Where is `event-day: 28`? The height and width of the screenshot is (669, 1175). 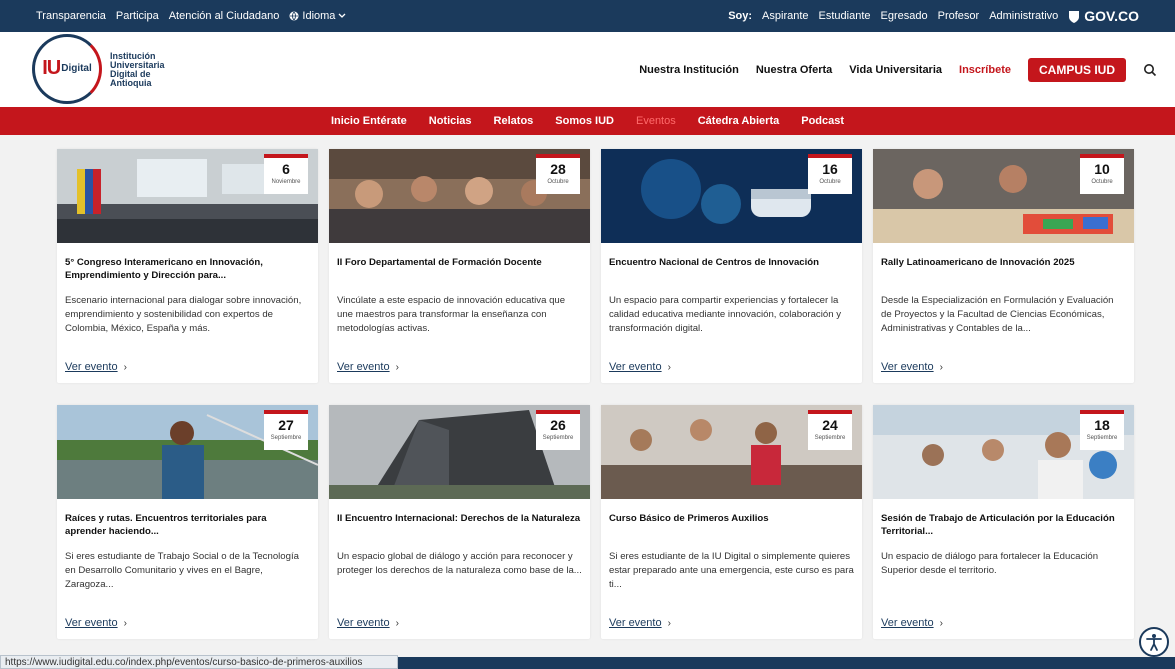 event-day: 28 is located at coordinates (558, 169).